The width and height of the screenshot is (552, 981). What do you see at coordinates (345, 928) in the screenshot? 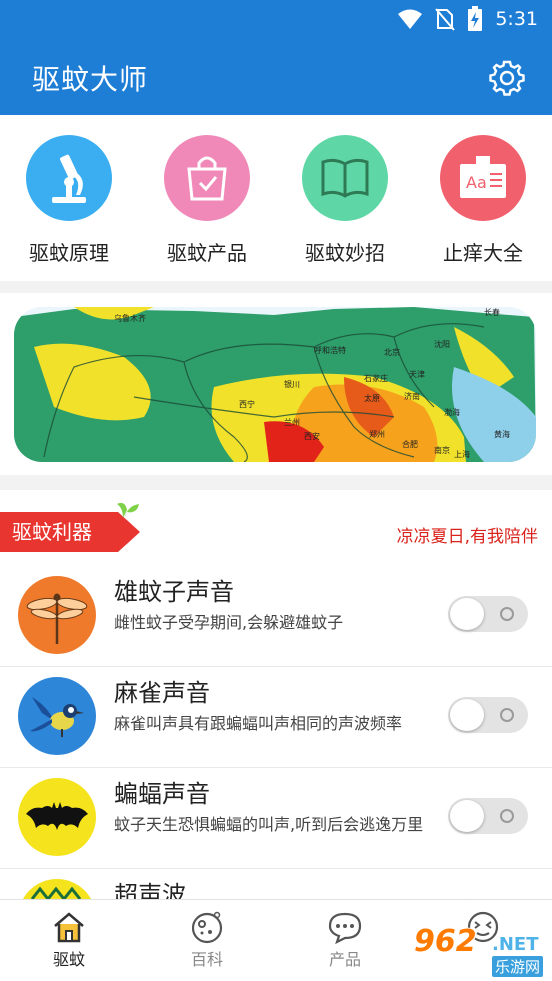
I see `chat-icon` at bounding box center [345, 928].